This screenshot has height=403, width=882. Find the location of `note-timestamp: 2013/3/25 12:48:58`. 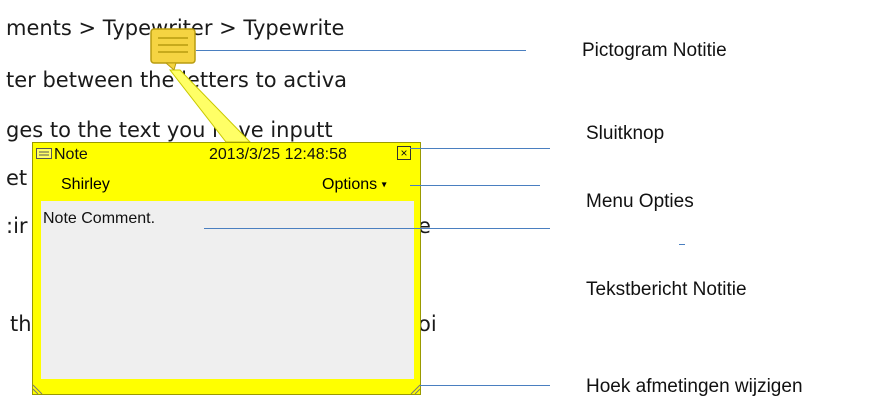

note-timestamp: 2013/3/25 12:48:58 is located at coordinates (278, 154).